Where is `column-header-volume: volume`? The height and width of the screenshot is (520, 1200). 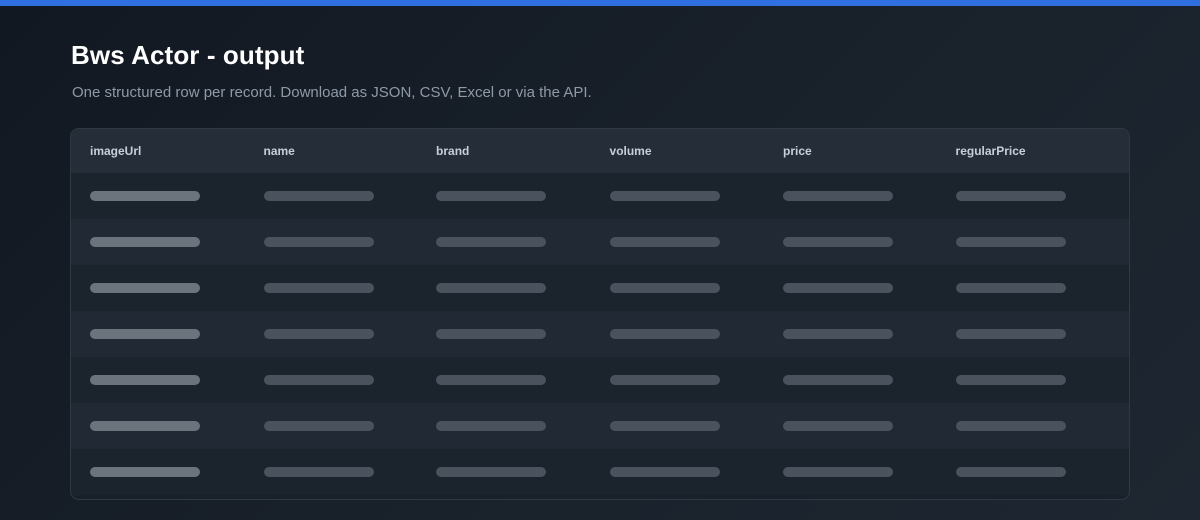 column-header-volume: volume is located at coordinates (697, 151).